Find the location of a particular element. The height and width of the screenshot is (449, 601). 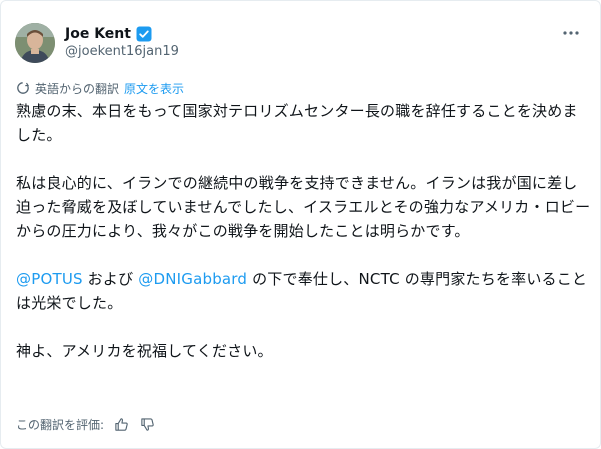

author-handle: @joekent16jan19 is located at coordinates (122, 51).